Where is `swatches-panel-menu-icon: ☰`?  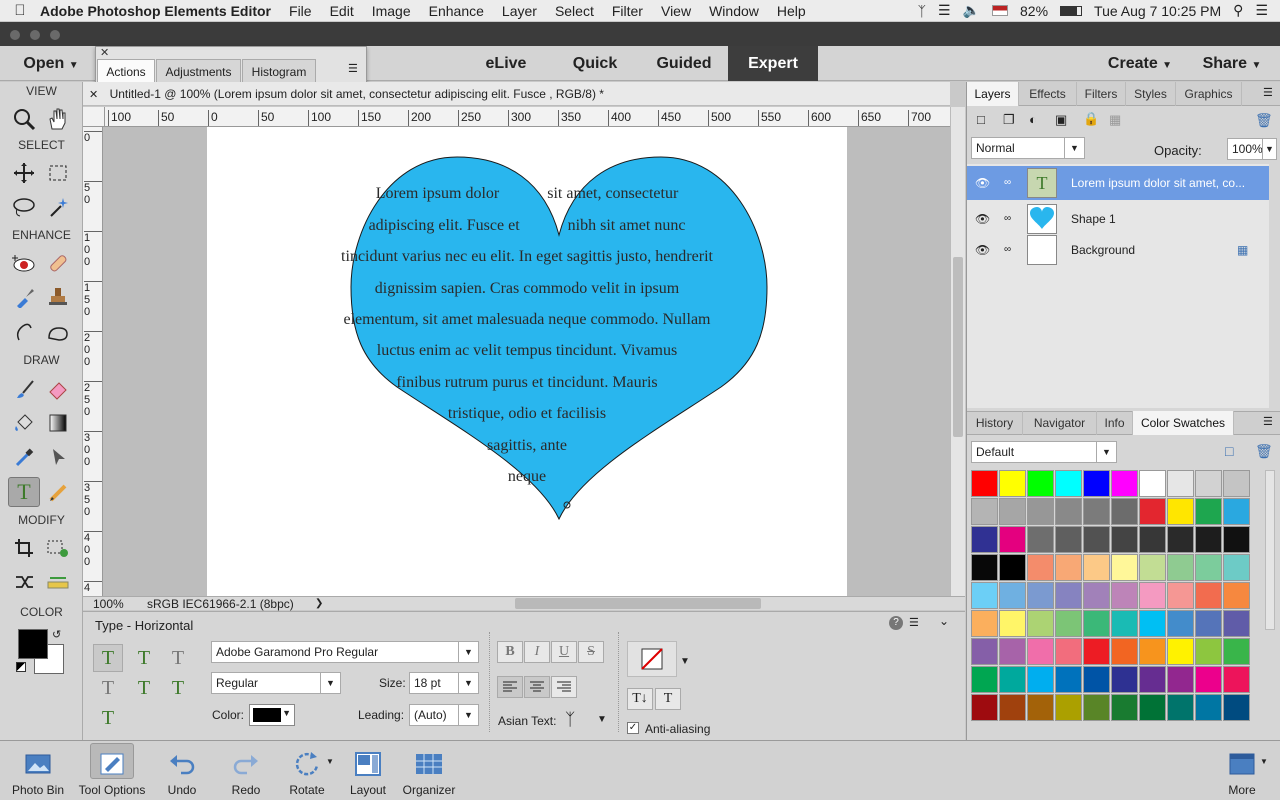
swatches-panel-menu-icon: ☰ is located at coordinates (1268, 421).